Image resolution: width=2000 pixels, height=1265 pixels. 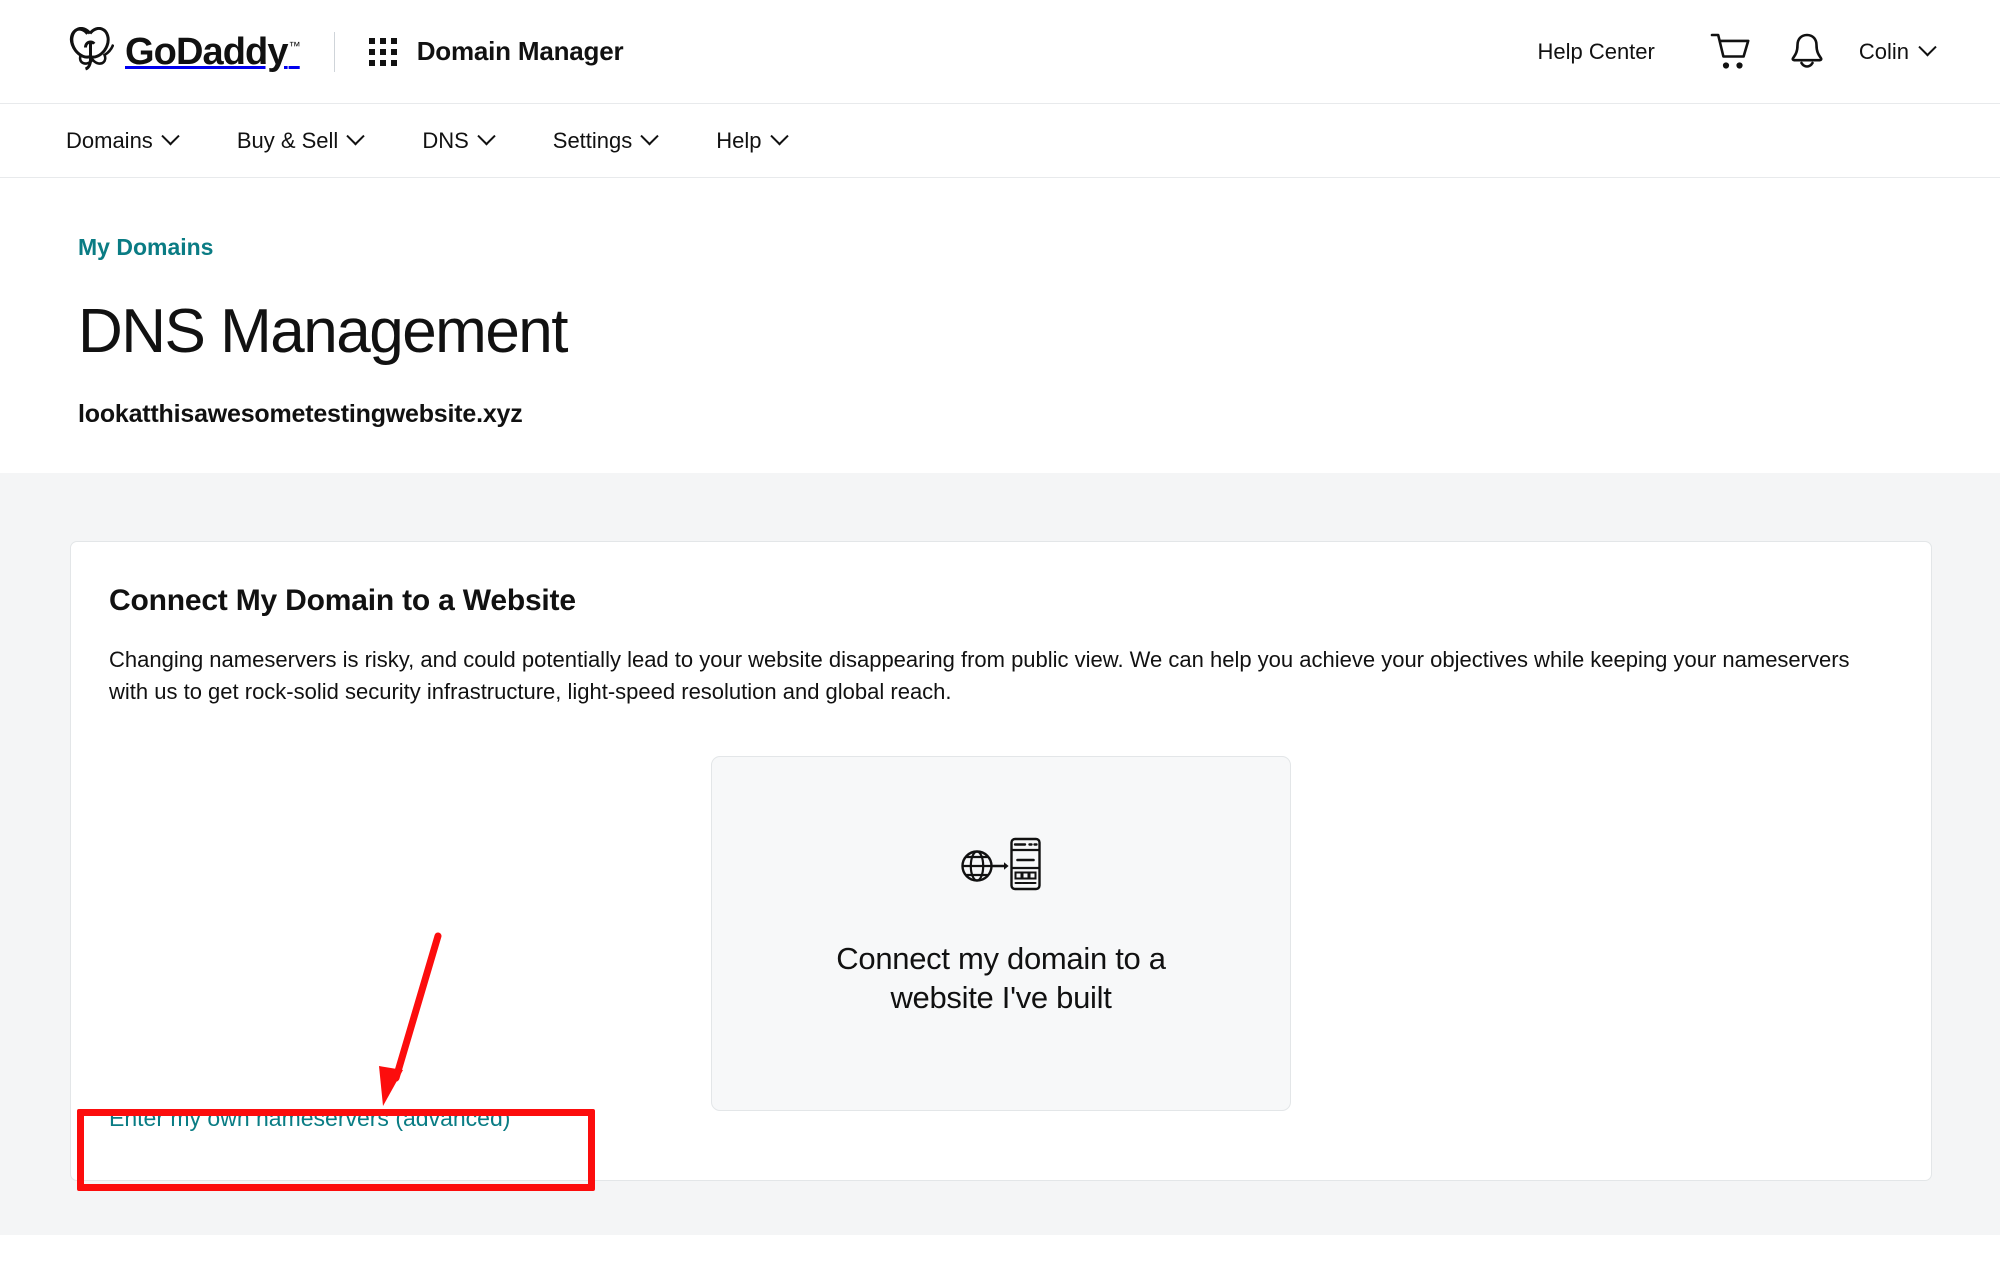 I want to click on panel-title: Connect My Domain to a Website, so click(x=342, y=601).